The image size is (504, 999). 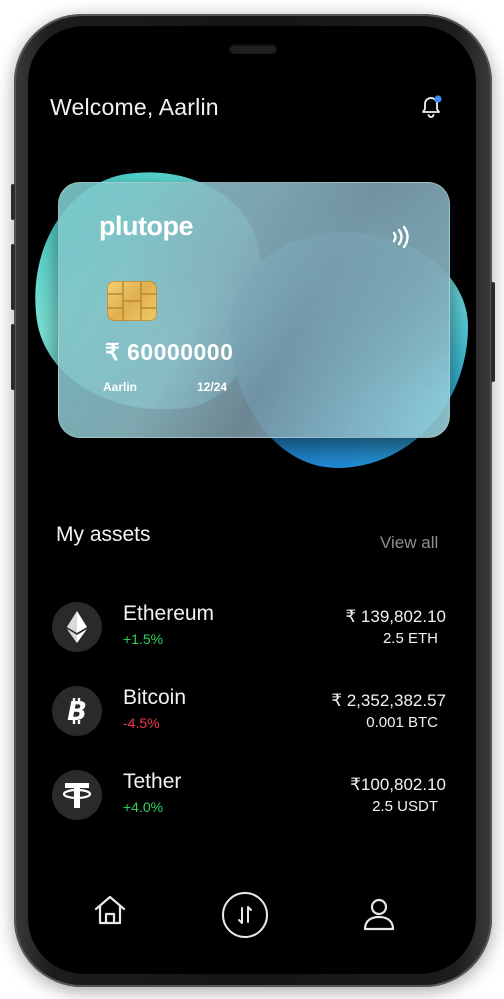 What do you see at coordinates (400, 237) in the screenshot?
I see `contactless-icon` at bounding box center [400, 237].